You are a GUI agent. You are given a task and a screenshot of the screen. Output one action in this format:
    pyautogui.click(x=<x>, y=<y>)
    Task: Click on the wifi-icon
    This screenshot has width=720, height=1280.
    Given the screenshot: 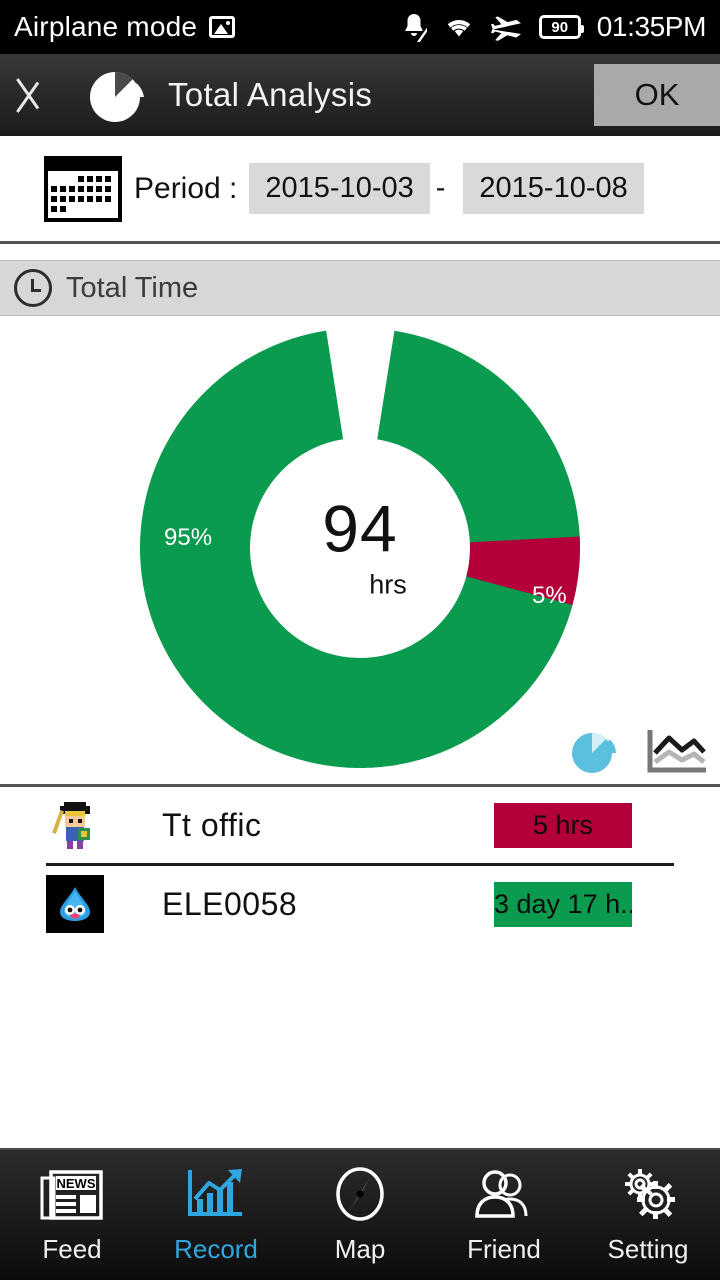 What is the action you would take?
    pyautogui.click(x=459, y=27)
    